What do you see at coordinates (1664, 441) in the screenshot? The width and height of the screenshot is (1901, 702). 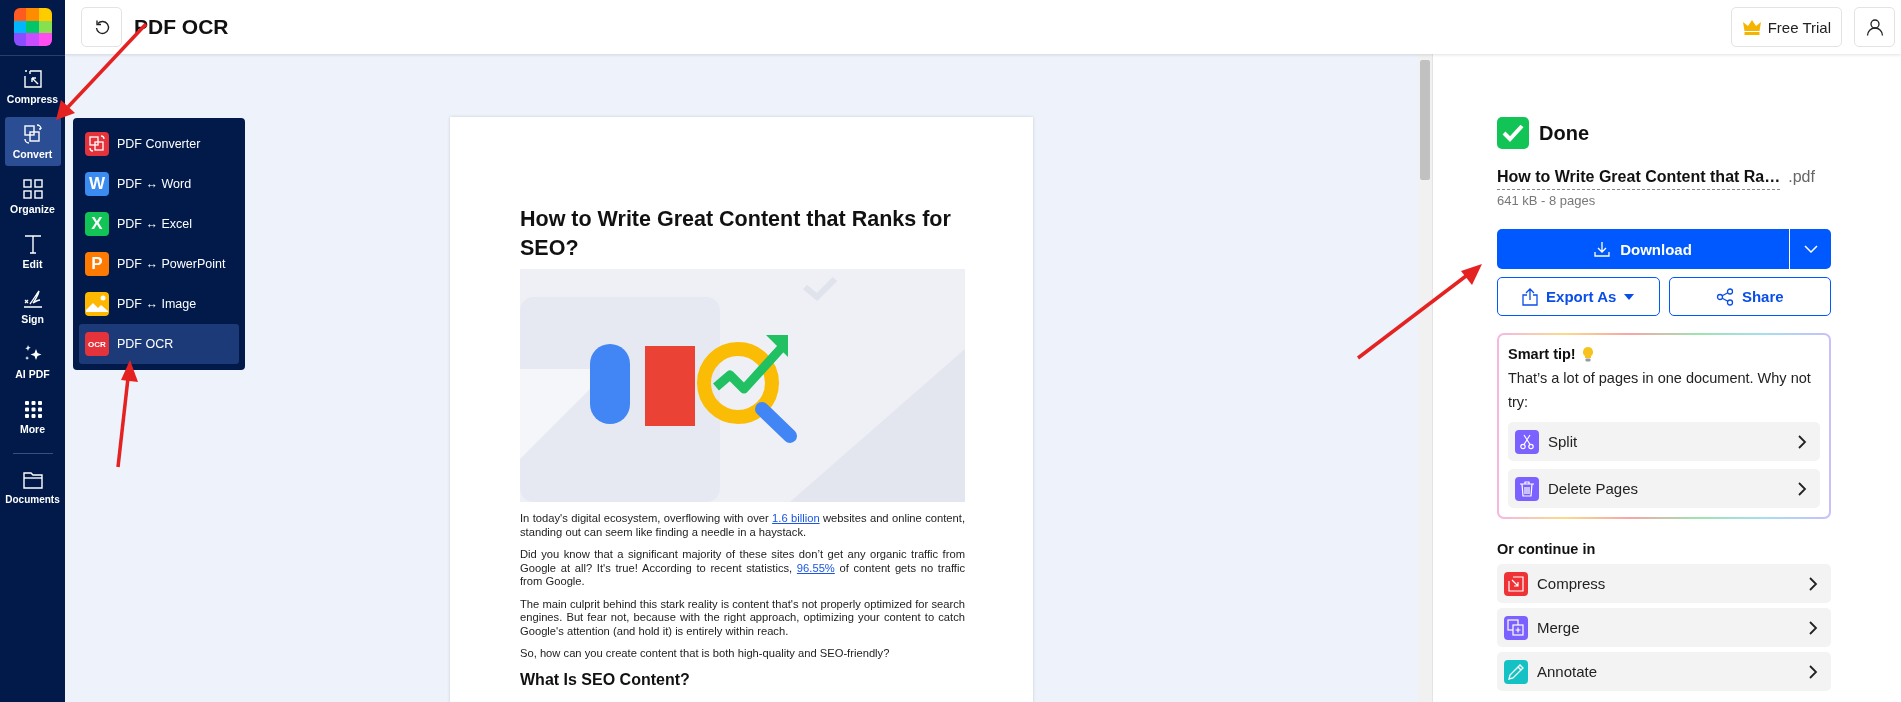 I see `tool-row: Split` at bounding box center [1664, 441].